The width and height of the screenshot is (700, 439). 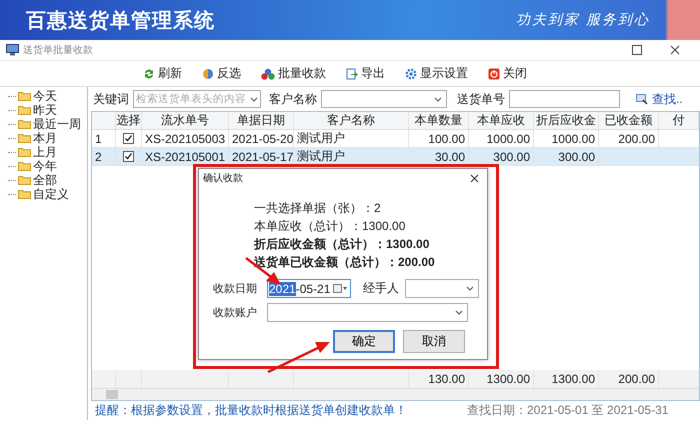 I want to click on date-label: 收款日期, so click(x=235, y=289).